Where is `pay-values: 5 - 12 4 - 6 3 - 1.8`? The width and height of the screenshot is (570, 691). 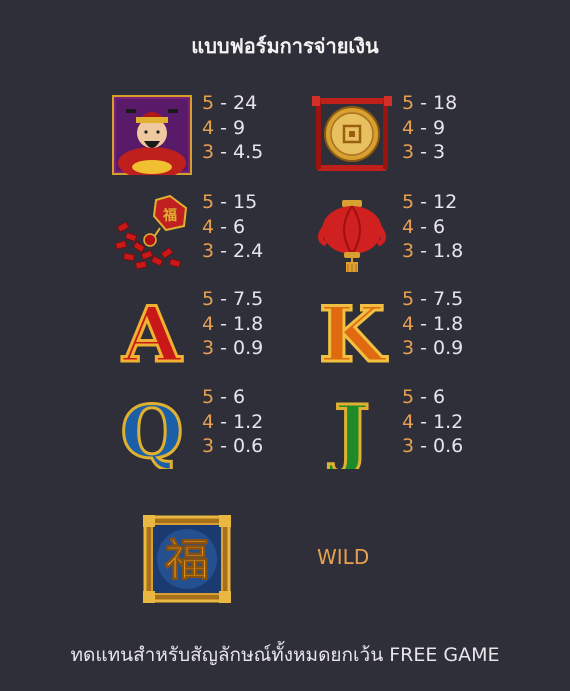 pay-values: 5 - 12 4 - 6 3 - 1.8 is located at coordinates (433, 226).